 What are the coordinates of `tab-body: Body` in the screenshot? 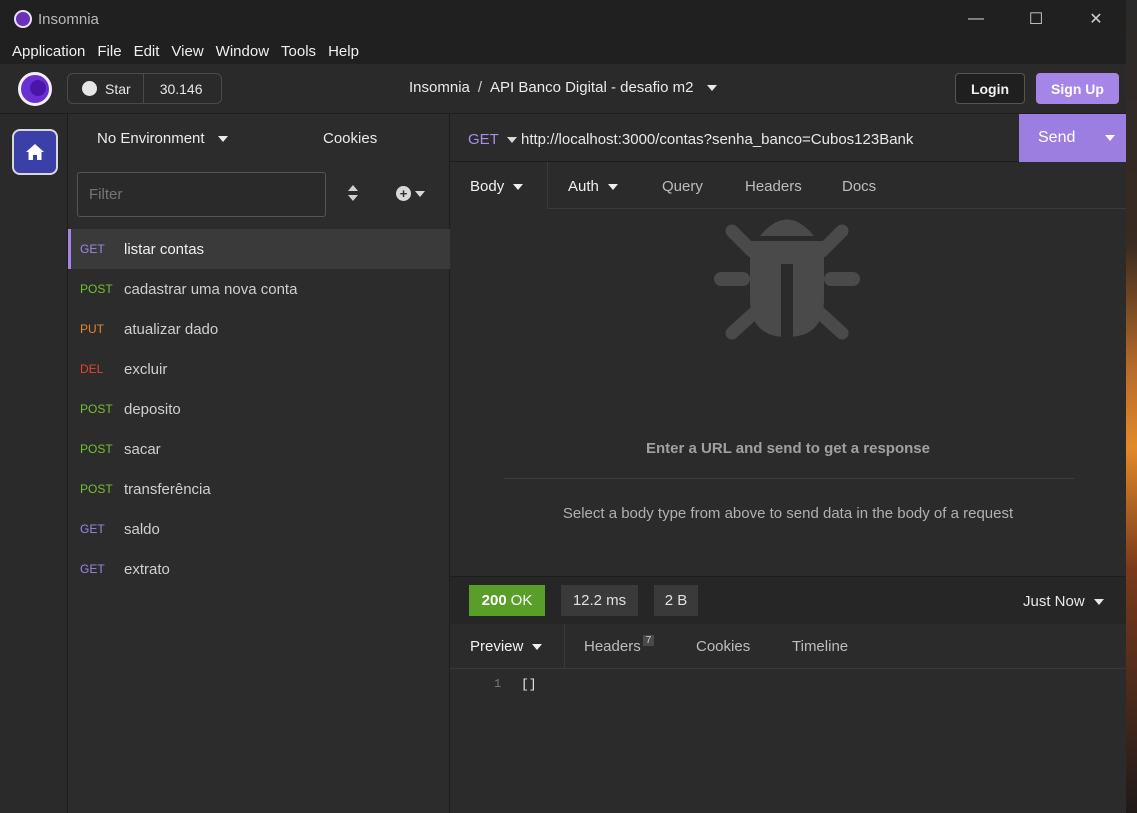 It's located at (497, 186).